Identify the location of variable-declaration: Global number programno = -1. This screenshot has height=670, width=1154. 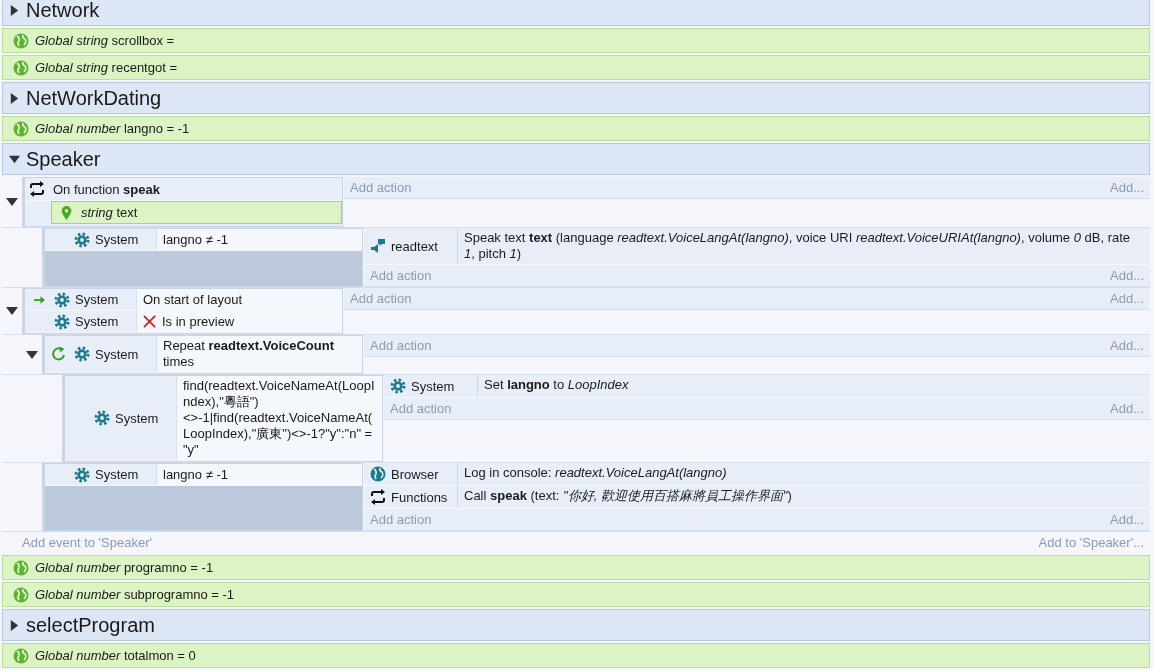
(124, 567).